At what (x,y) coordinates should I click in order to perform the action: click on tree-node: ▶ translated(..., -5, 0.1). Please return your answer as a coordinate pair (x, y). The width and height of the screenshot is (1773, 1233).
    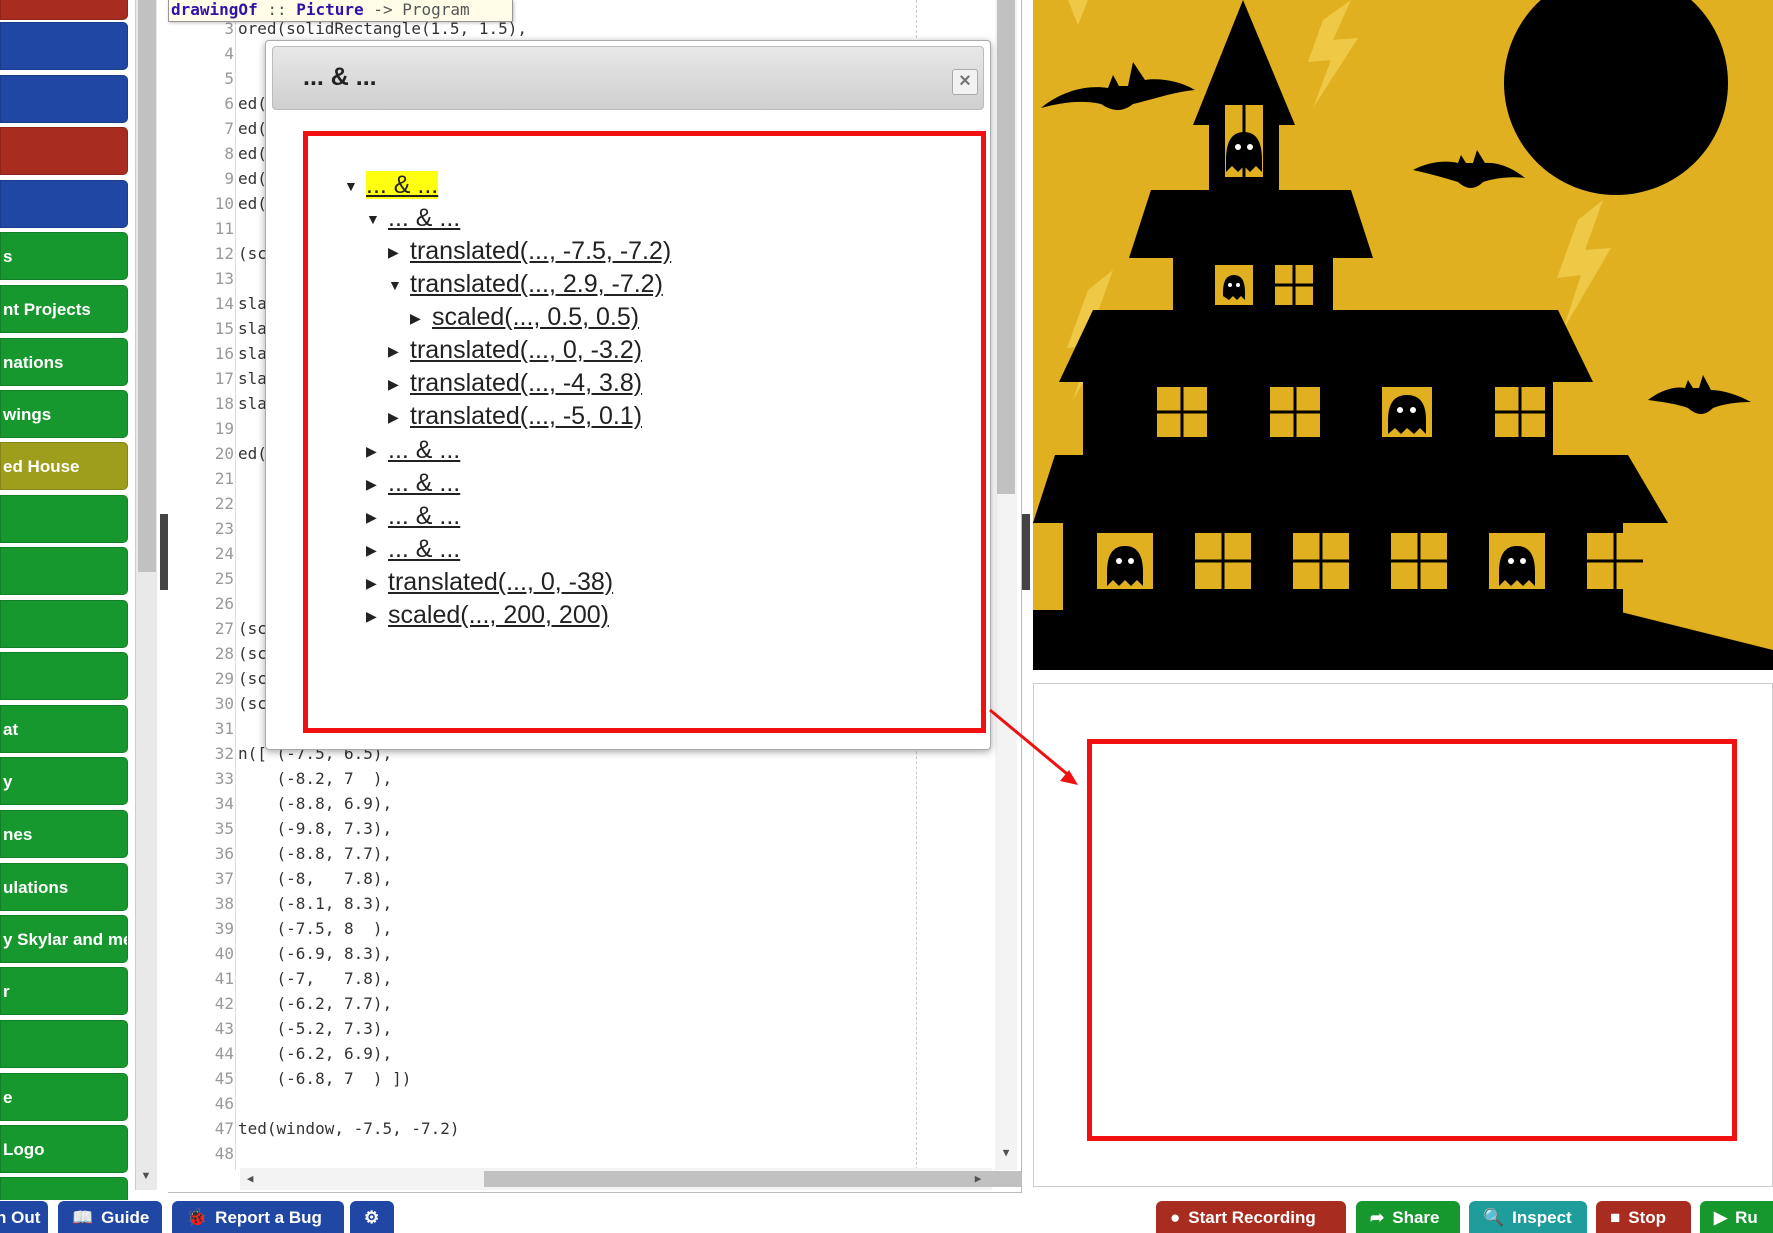
    Looking at the image, I should click on (515, 416).